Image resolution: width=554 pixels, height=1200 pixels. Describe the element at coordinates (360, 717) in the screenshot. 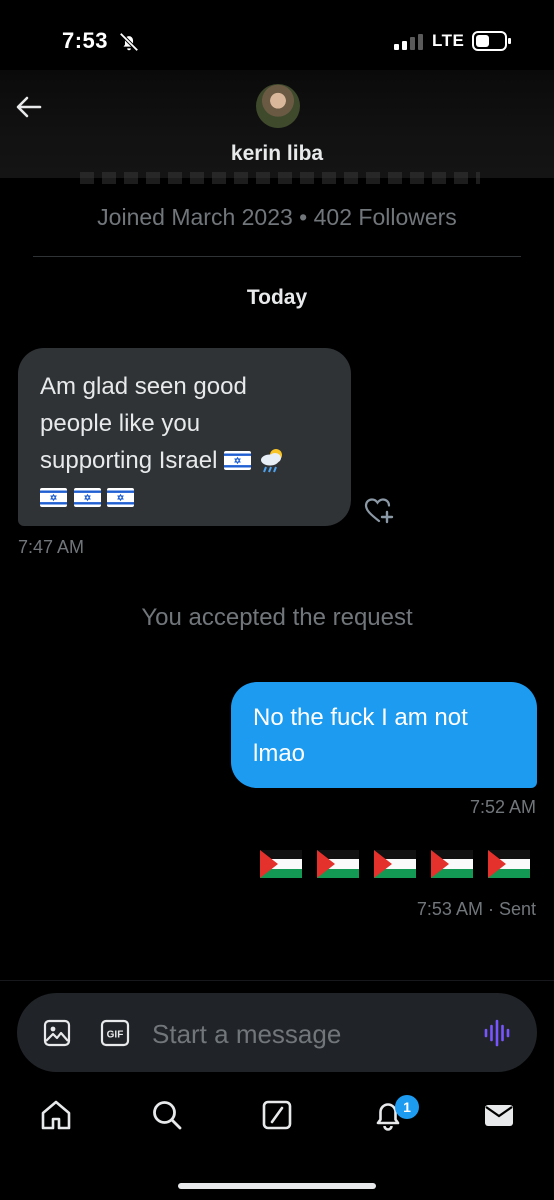

I see `message-line: No the fuck I am not` at that location.